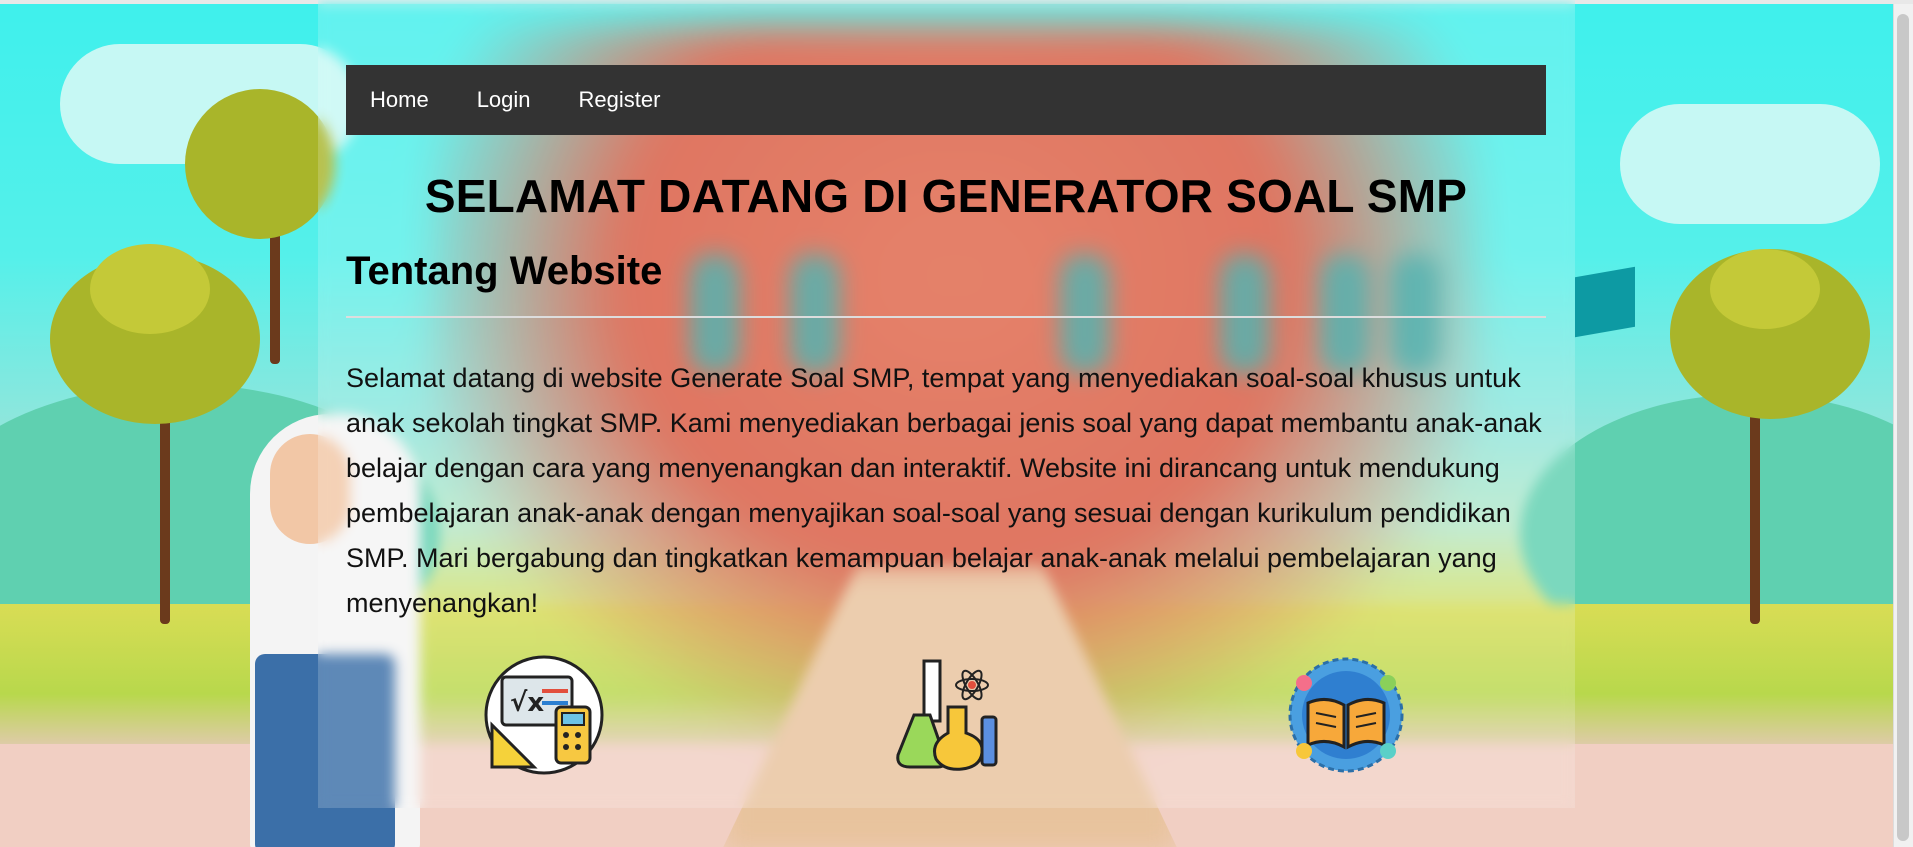 This screenshot has height=847, width=1913. Describe the element at coordinates (946, 317) in the screenshot. I see `divider` at that location.